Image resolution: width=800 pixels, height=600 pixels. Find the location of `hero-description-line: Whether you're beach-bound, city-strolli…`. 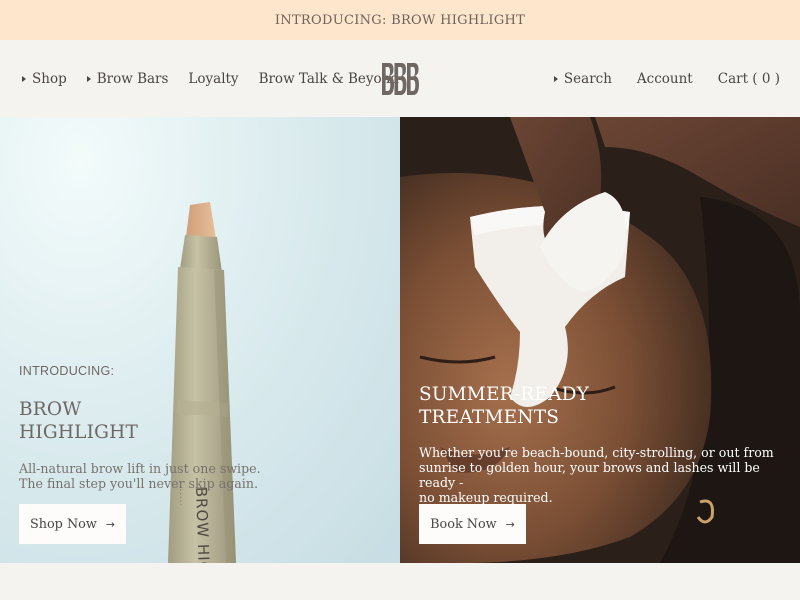

hero-description-line: Whether you're beach-bound, city-strolli… is located at coordinates (596, 452).